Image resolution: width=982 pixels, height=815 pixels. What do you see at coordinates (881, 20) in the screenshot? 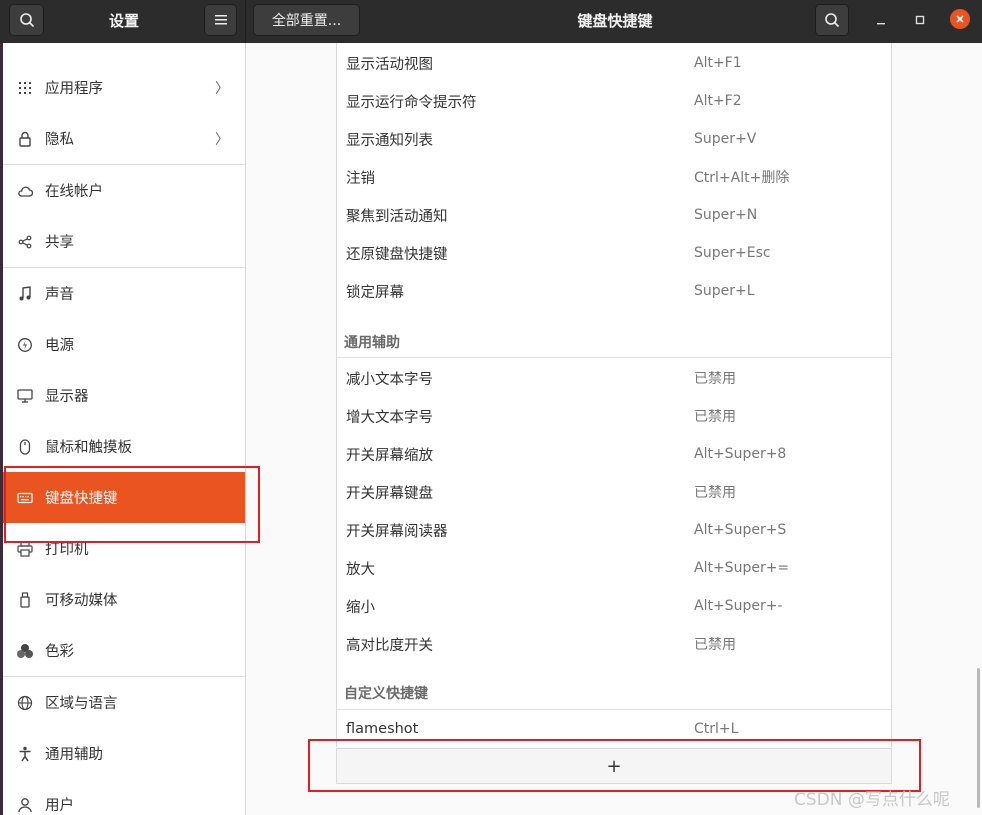
I see `minimize-button` at bounding box center [881, 20].